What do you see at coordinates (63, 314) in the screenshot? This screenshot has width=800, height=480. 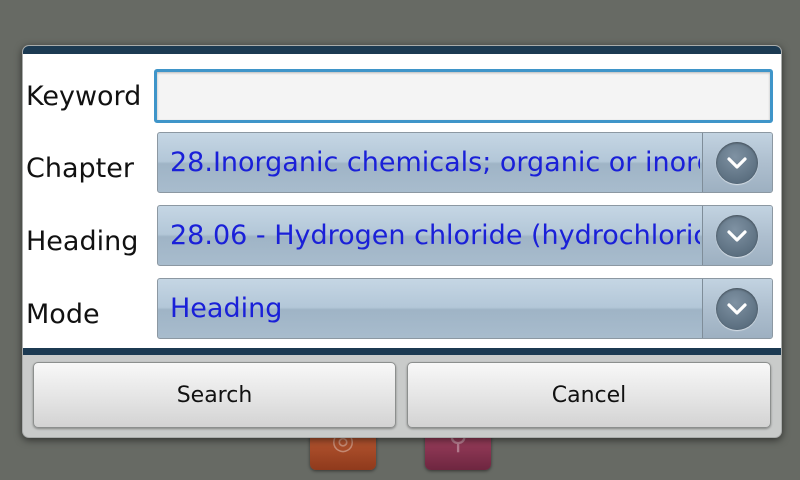 I see `mode-label: Mode` at bounding box center [63, 314].